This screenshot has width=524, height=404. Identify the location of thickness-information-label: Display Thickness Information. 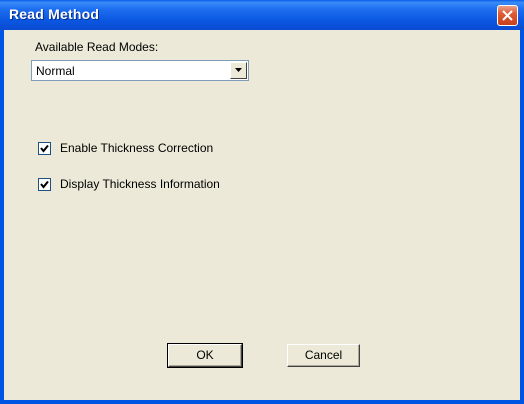
(140, 184).